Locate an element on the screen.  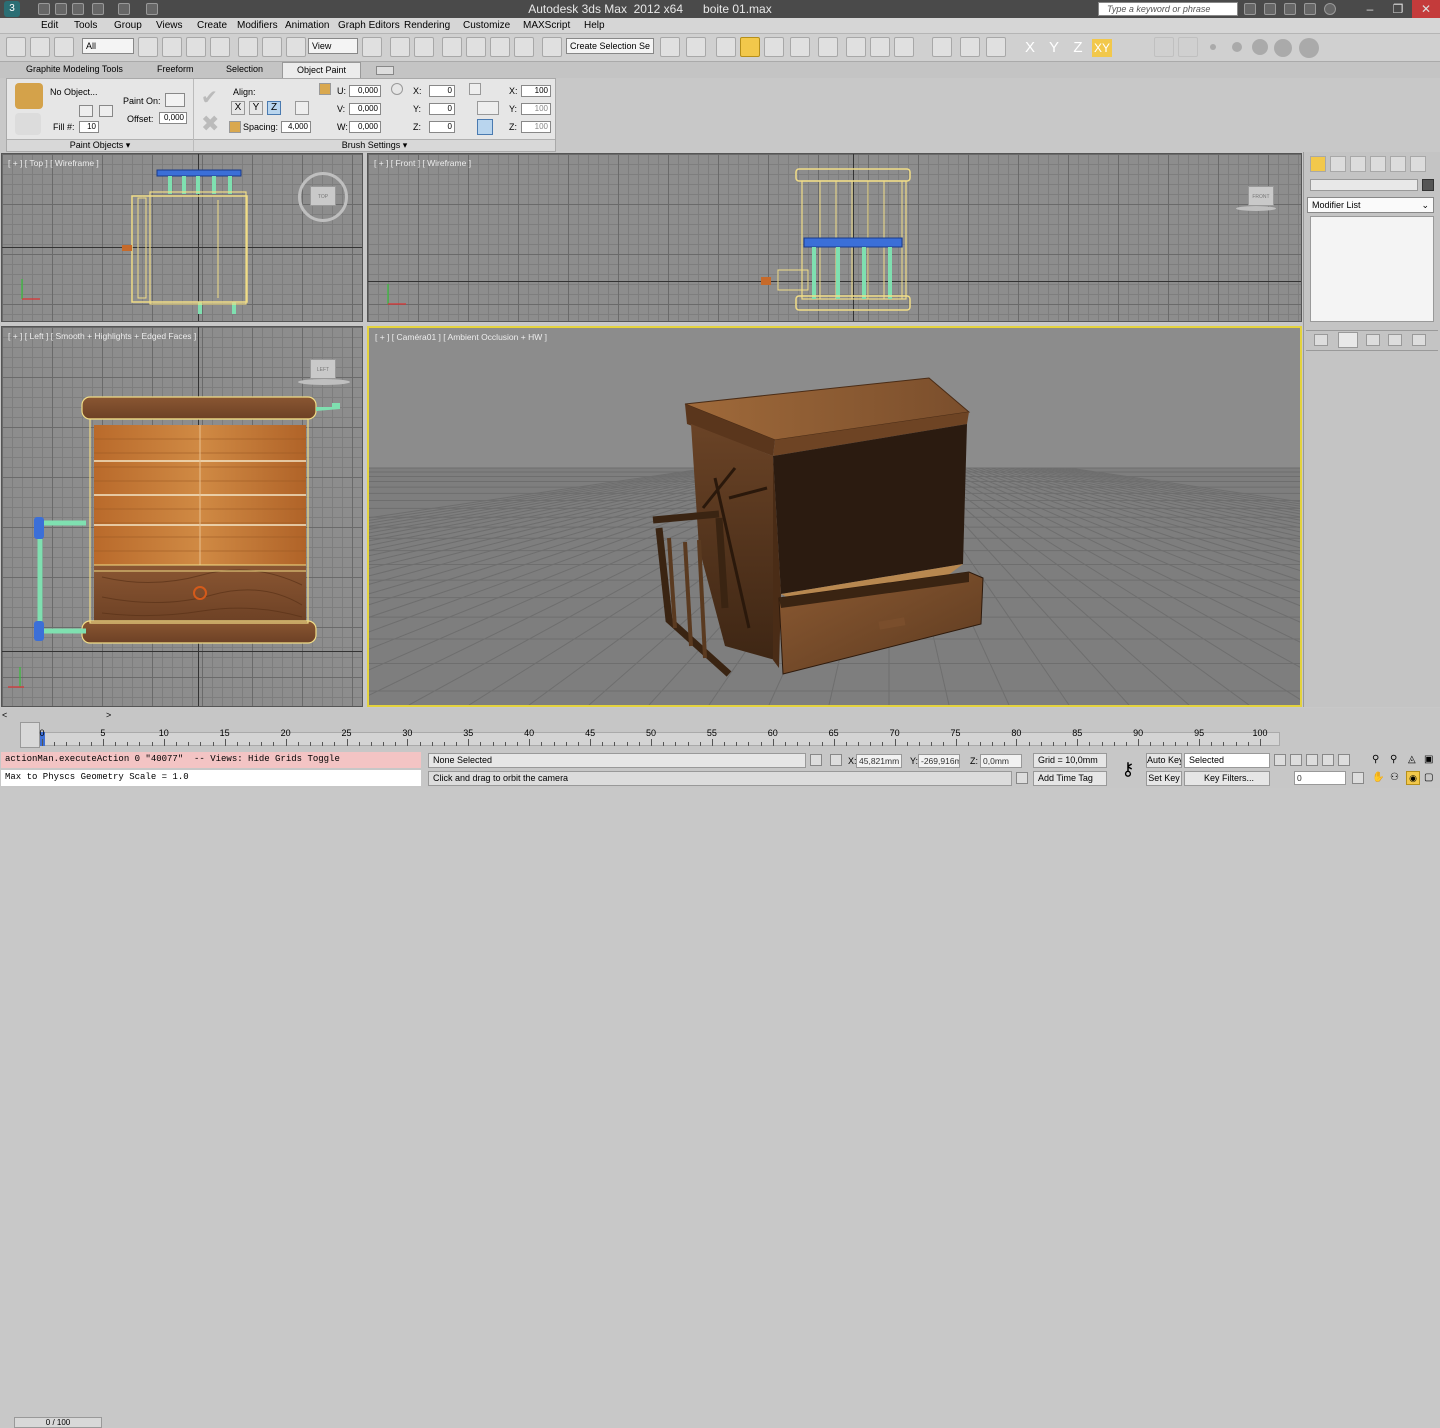
align-z-button: Z is located at coordinates (274, 108).